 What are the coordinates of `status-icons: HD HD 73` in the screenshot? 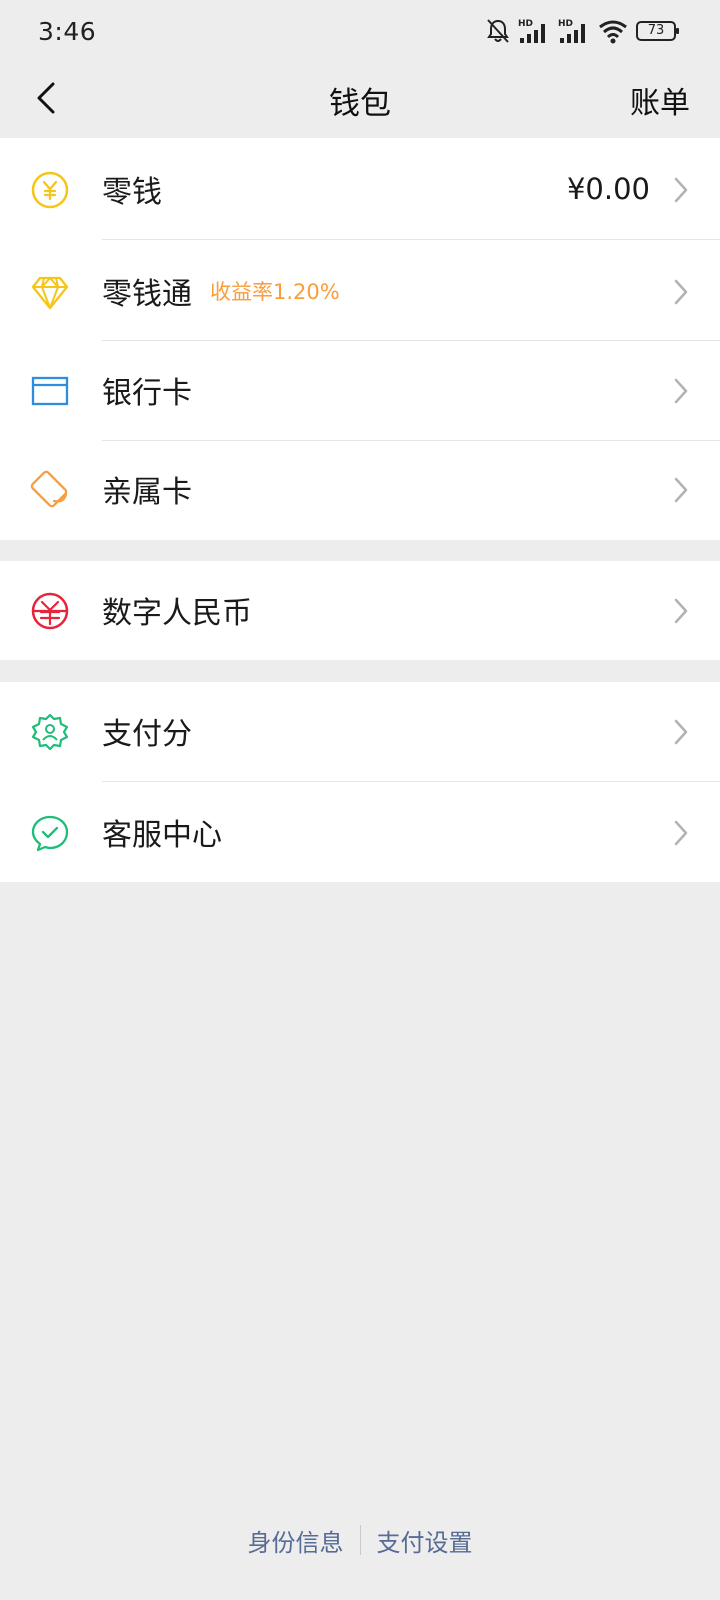 It's located at (583, 31).